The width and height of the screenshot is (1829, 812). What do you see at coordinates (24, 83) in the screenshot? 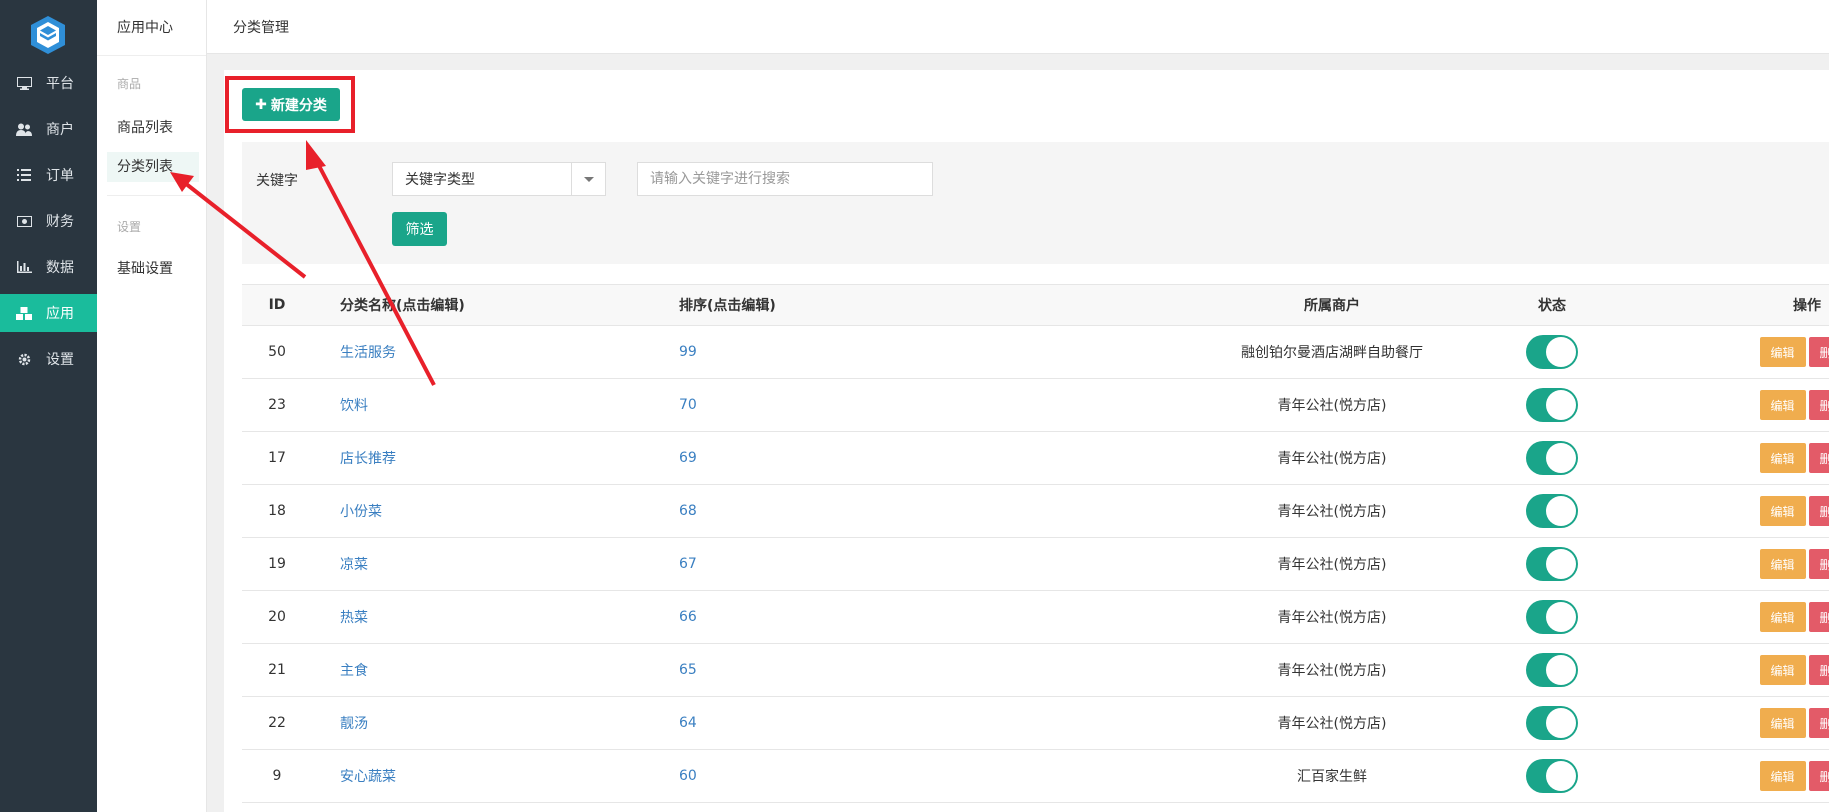
I see `monitor-icon` at bounding box center [24, 83].